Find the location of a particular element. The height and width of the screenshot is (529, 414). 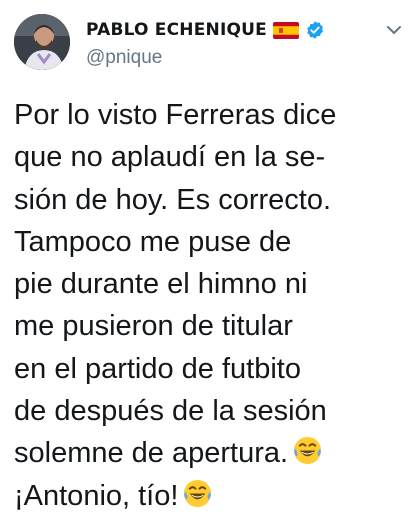

author-name-row: PABLO ECHENIQUE is located at coordinates (205, 30).